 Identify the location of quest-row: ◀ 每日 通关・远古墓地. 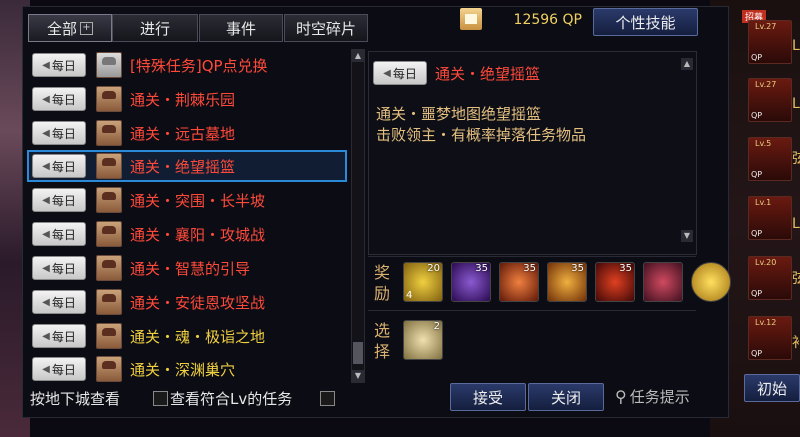
(187, 133).